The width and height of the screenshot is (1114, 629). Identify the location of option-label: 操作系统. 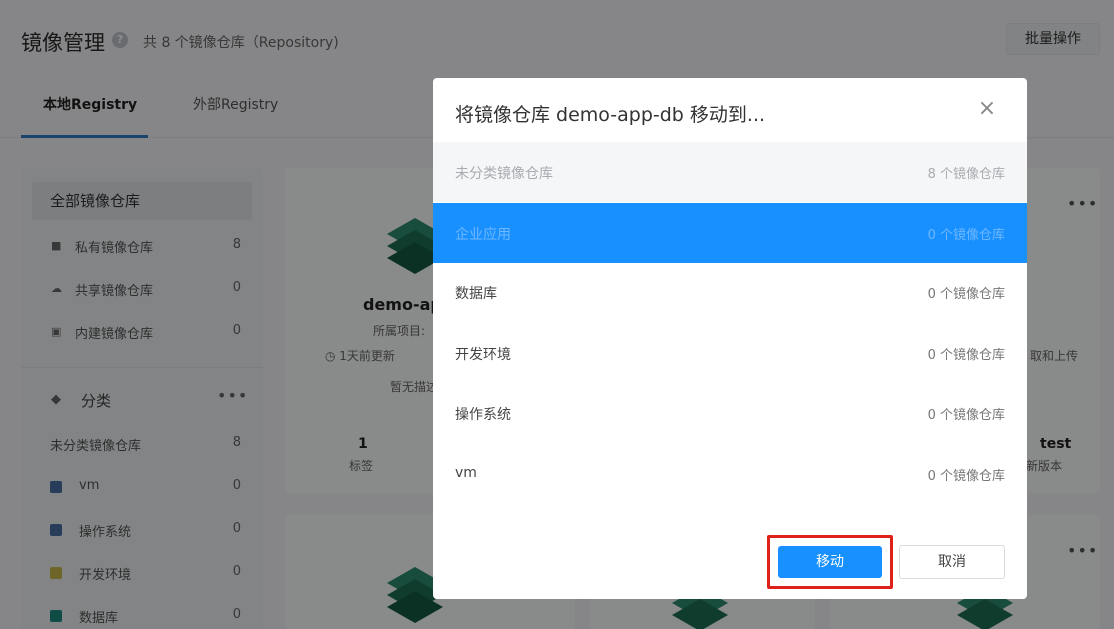
(483, 415).